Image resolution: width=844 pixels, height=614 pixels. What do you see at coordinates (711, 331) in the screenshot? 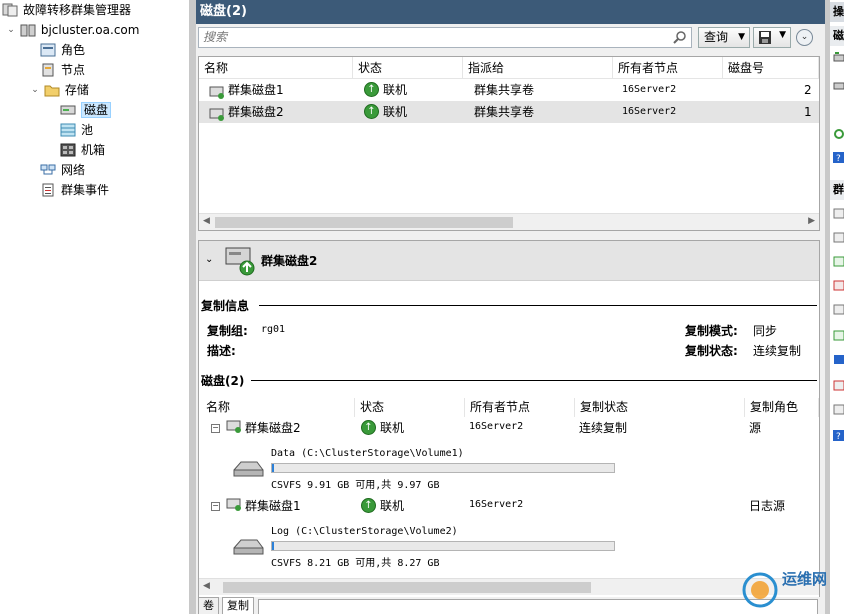
I see `replication-mode-label: 复制模式:` at bounding box center [711, 331].